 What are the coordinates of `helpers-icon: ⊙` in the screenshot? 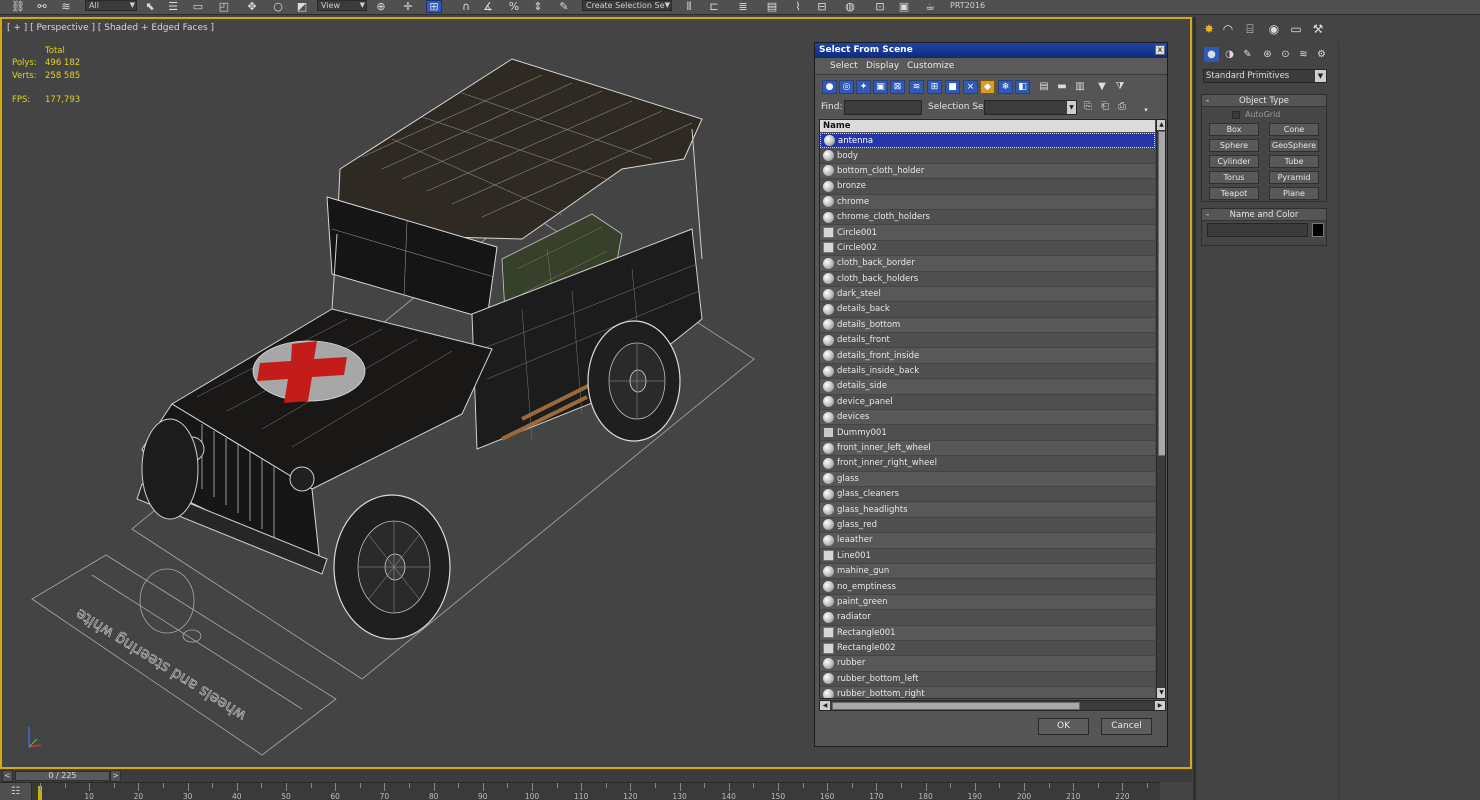 It's located at (1285, 54).